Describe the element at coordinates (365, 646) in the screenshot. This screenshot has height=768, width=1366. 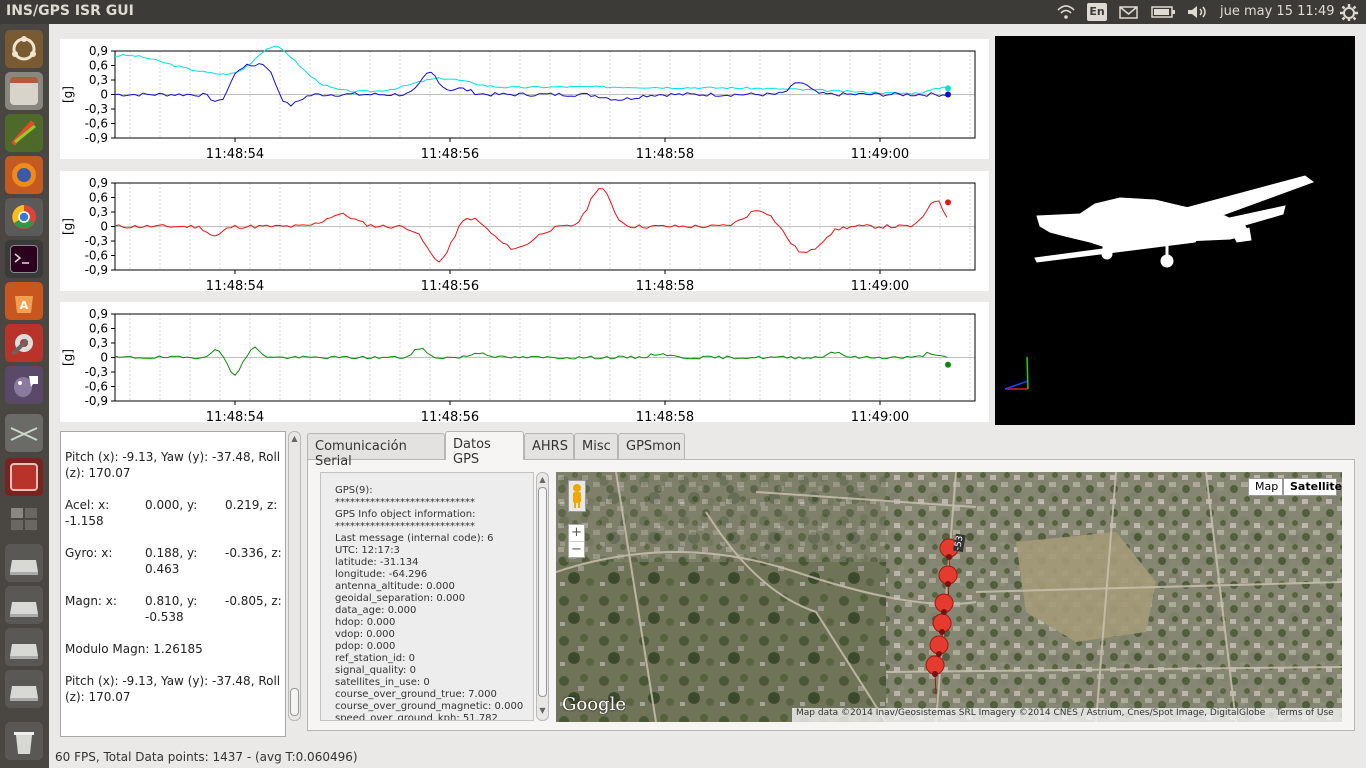
I see `gps-line: pdop: 0.000` at that location.